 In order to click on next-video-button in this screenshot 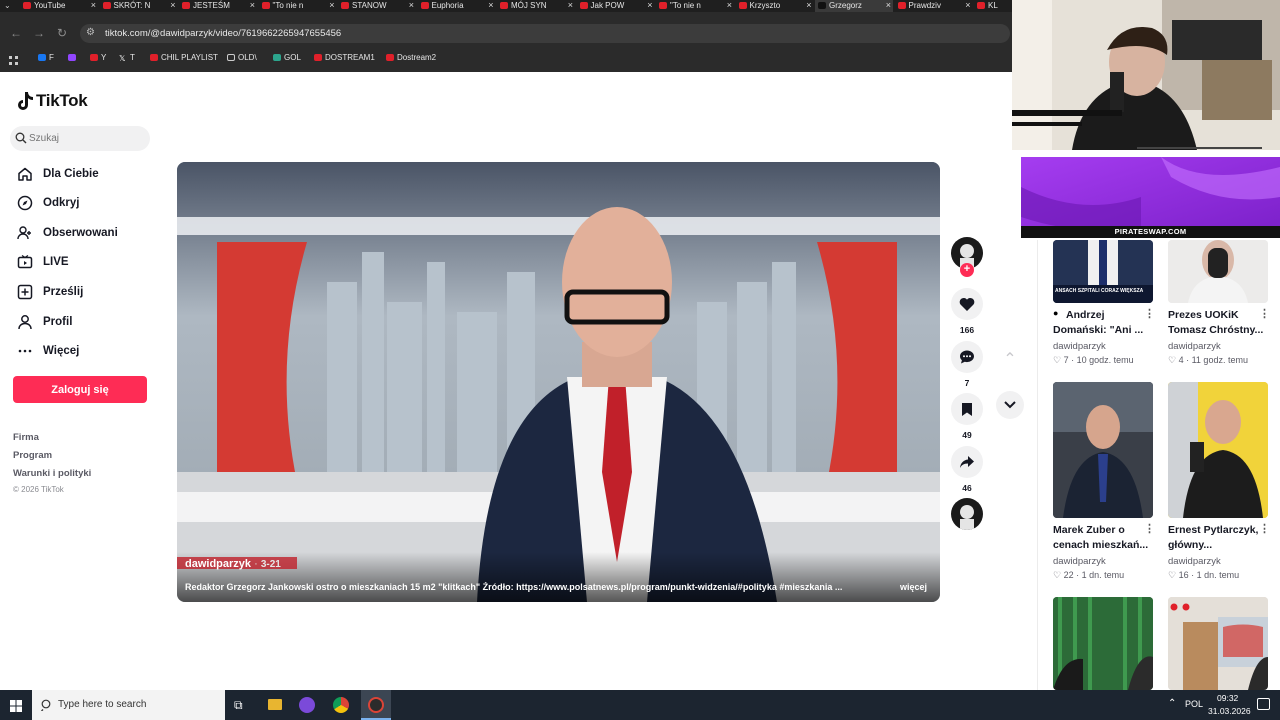, I will do `click(1010, 405)`.